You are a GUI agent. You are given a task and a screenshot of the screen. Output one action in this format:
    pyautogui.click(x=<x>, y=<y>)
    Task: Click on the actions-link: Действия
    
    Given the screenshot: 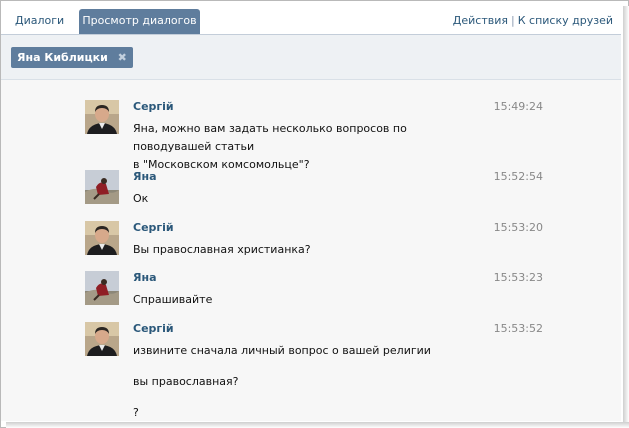 What is the action you would take?
    pyautogui.click(x=480, y=20)
    